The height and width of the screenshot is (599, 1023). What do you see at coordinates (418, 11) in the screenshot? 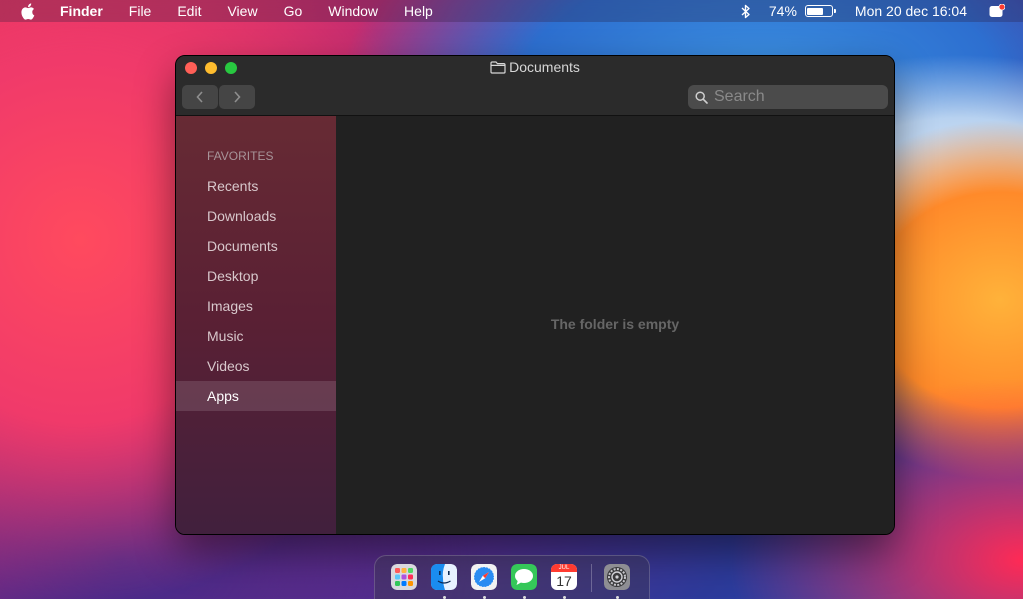
I see `menu-help: Help` at bounding box center [418, 11].